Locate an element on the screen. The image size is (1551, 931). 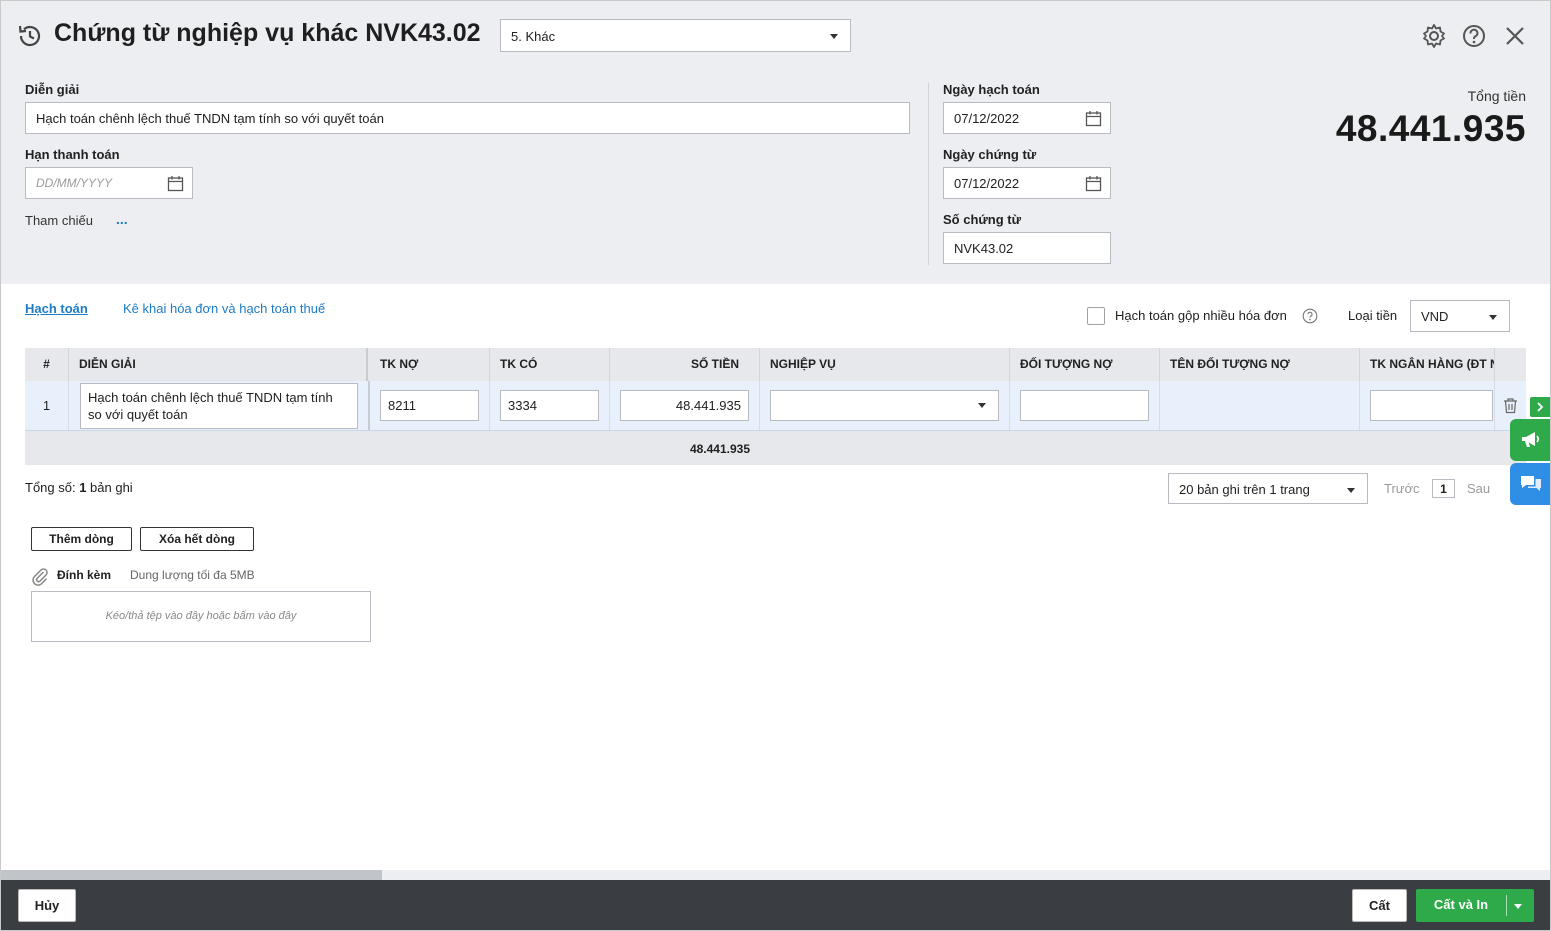
bank-account-input is located at coordinates (1431, 405).